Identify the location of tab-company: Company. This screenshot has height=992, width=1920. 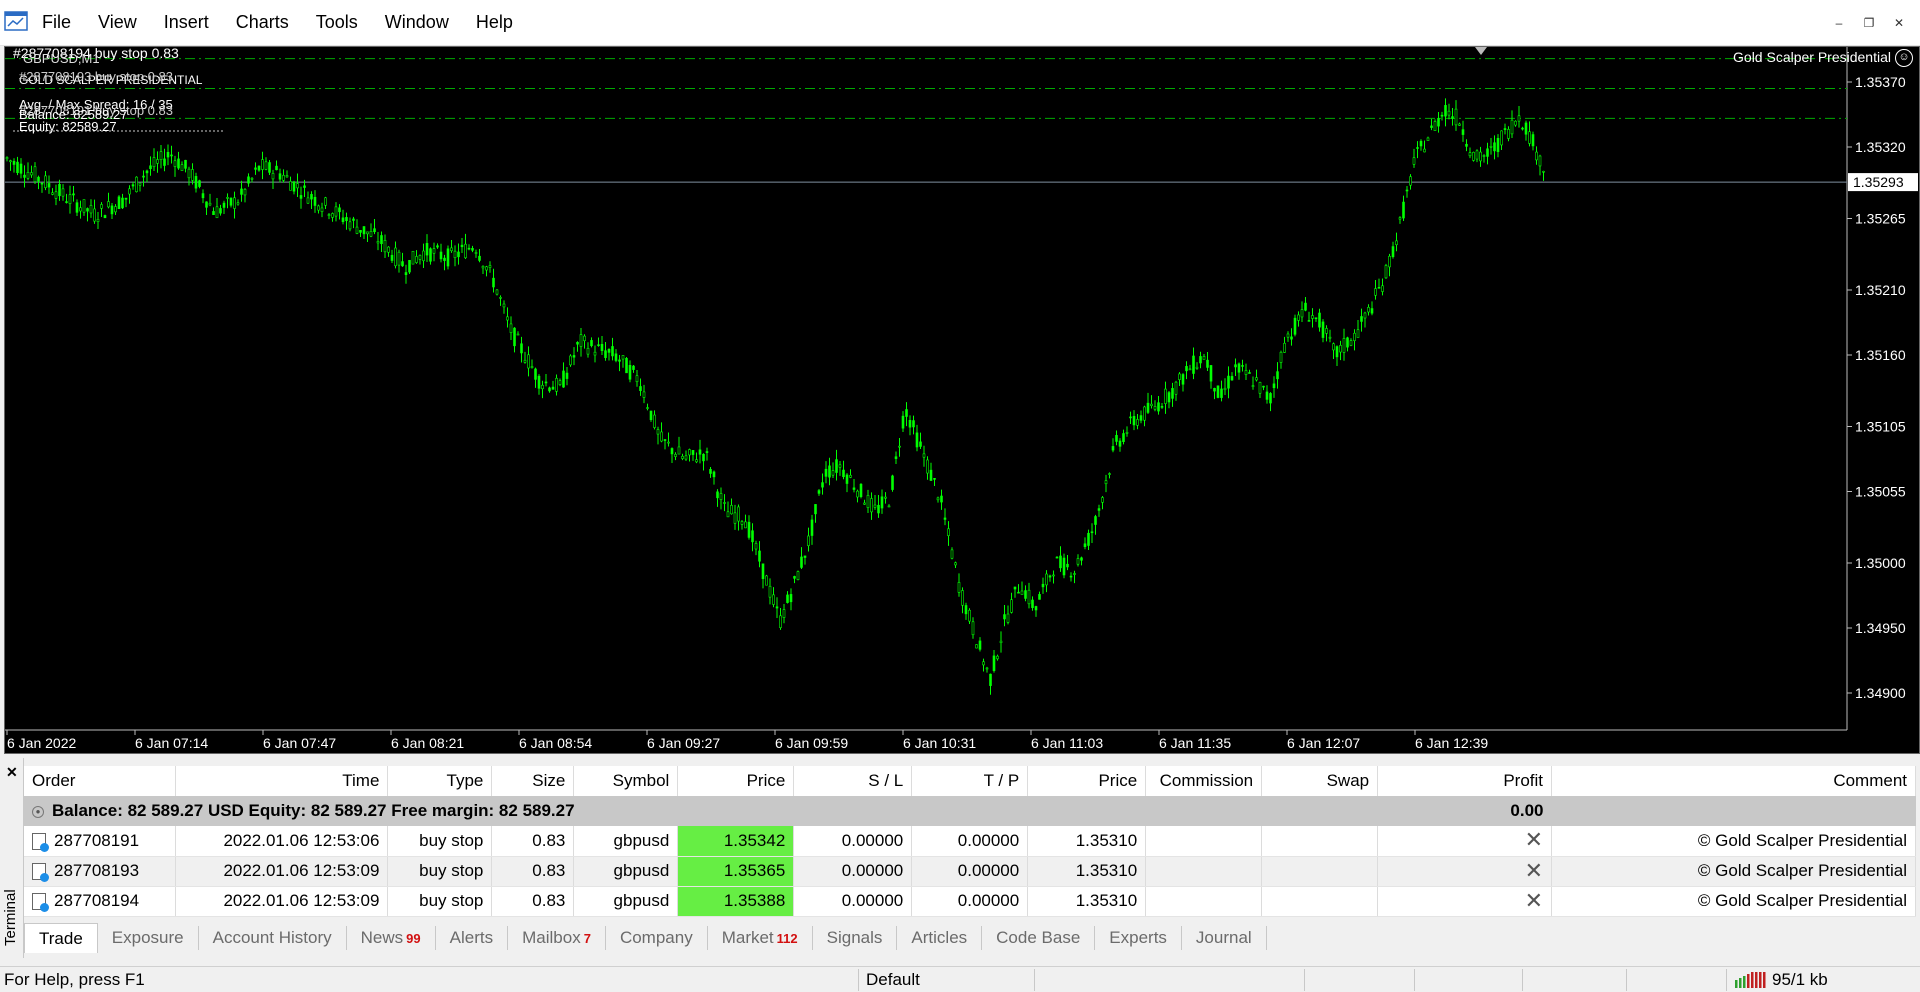
(657, 938).